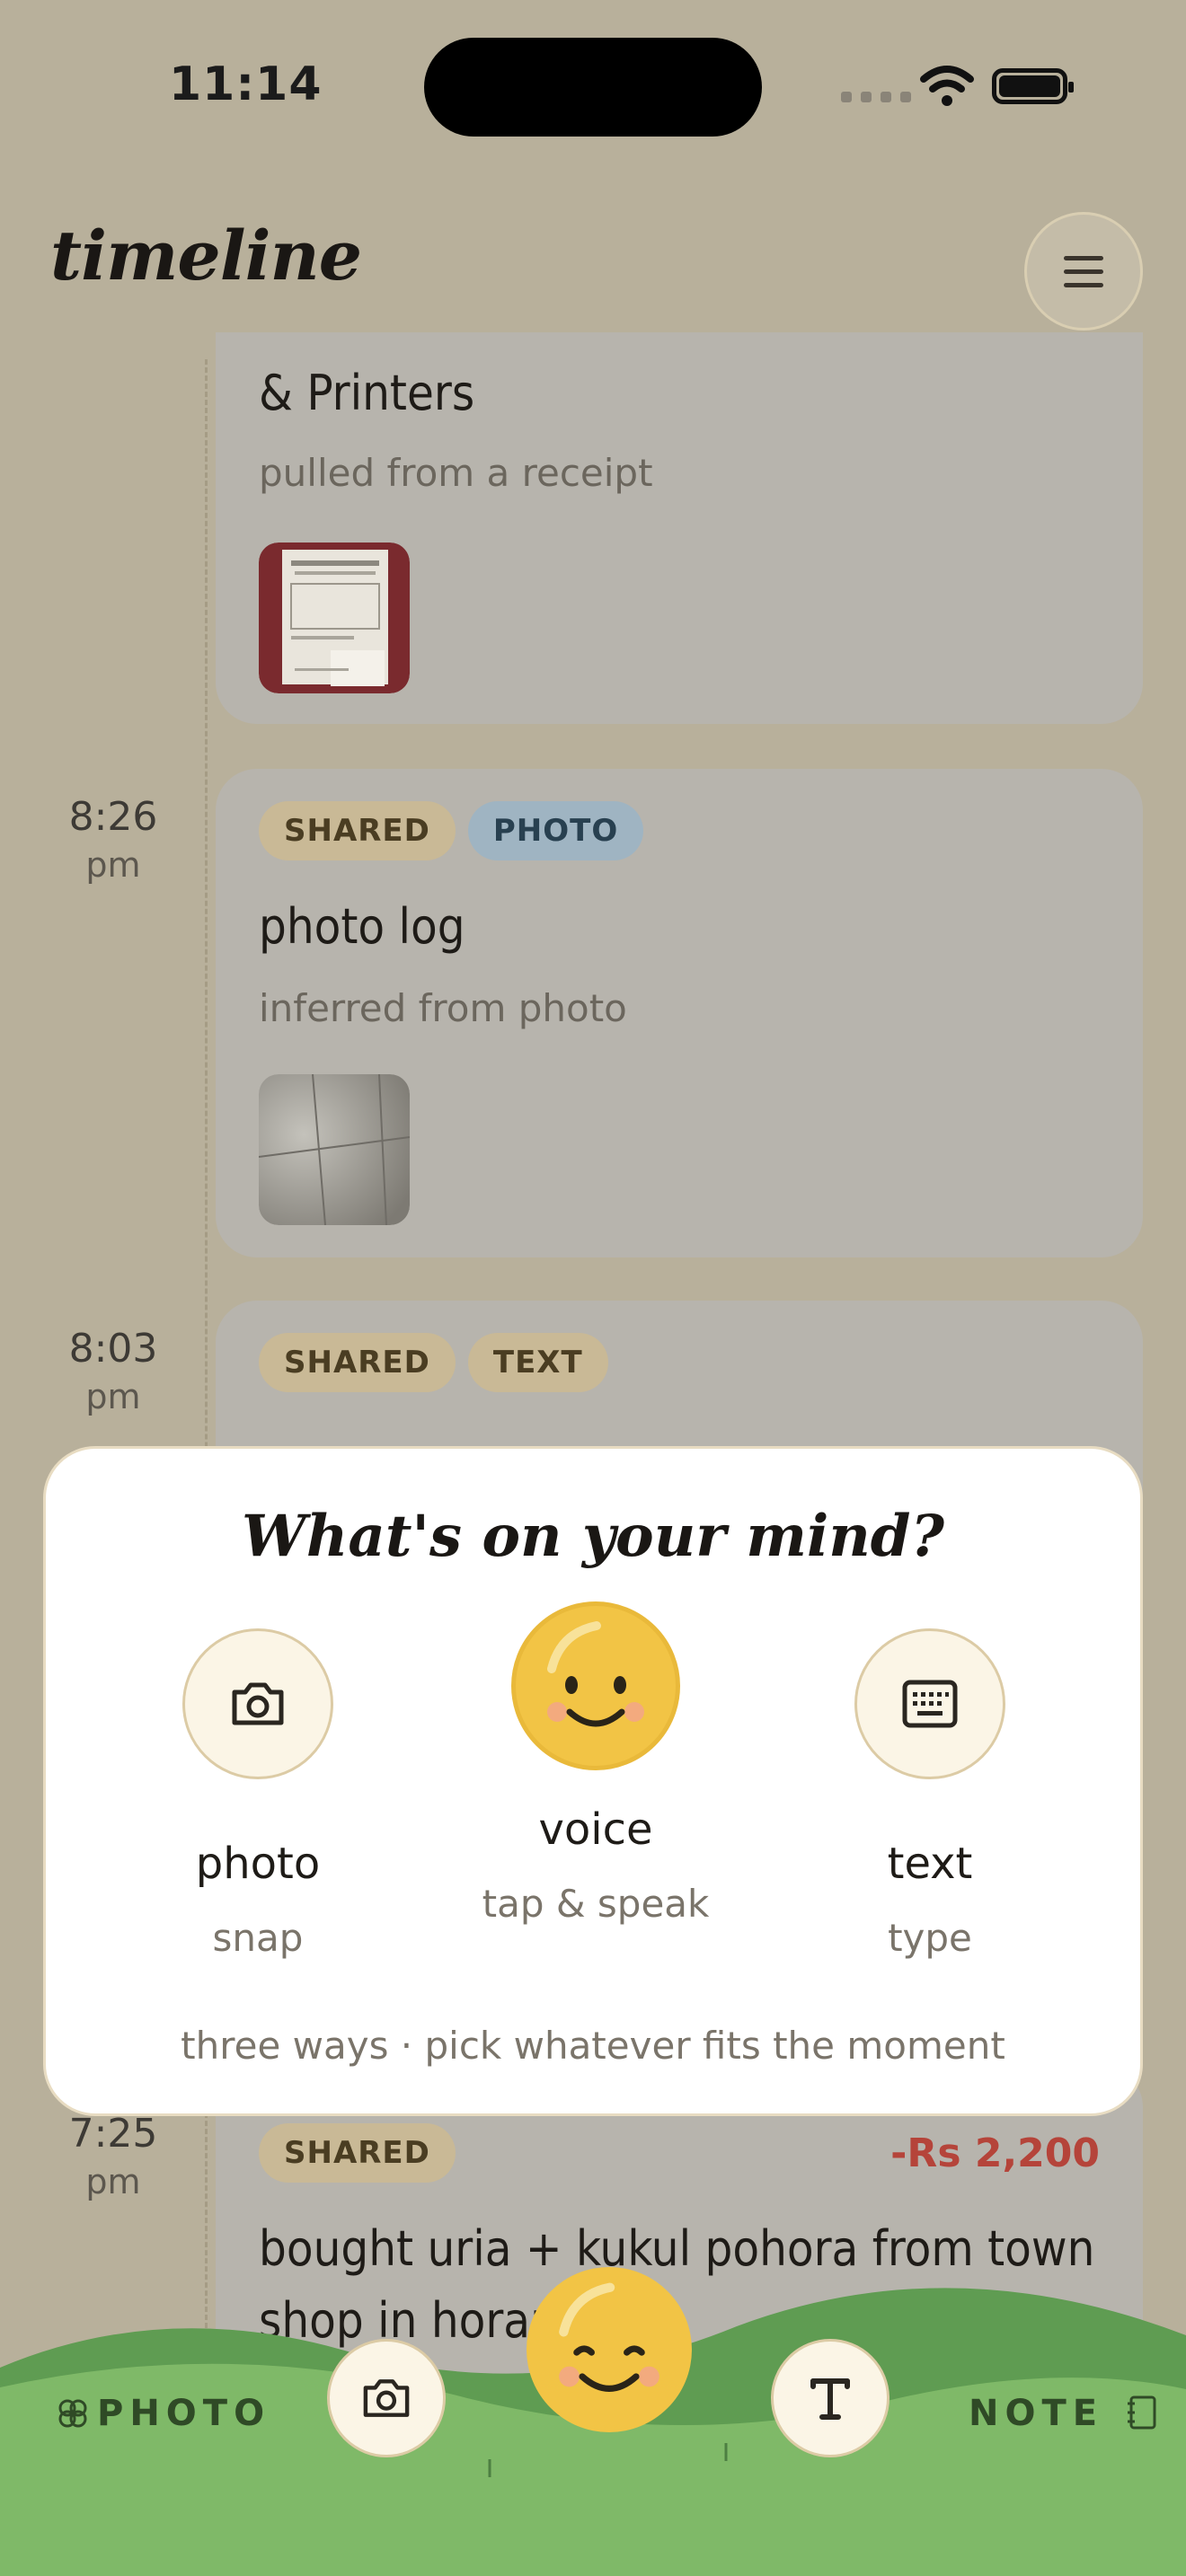 This screenshot has width=1186, height=2576. Describe the element at coordinates (995, 2153) in the screenshot. I see `amount-label: -Rs 2,200` at that location.